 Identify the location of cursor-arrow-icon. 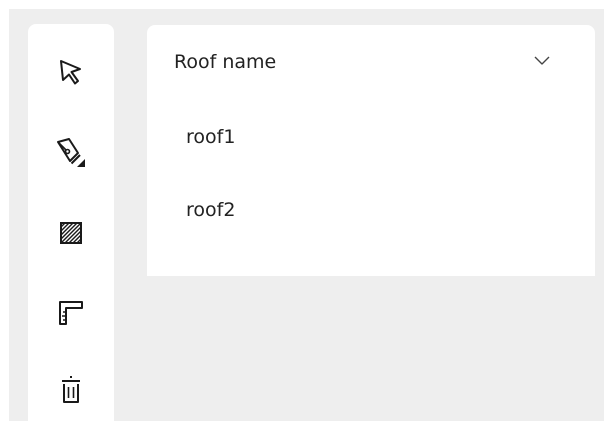
(70, 72).